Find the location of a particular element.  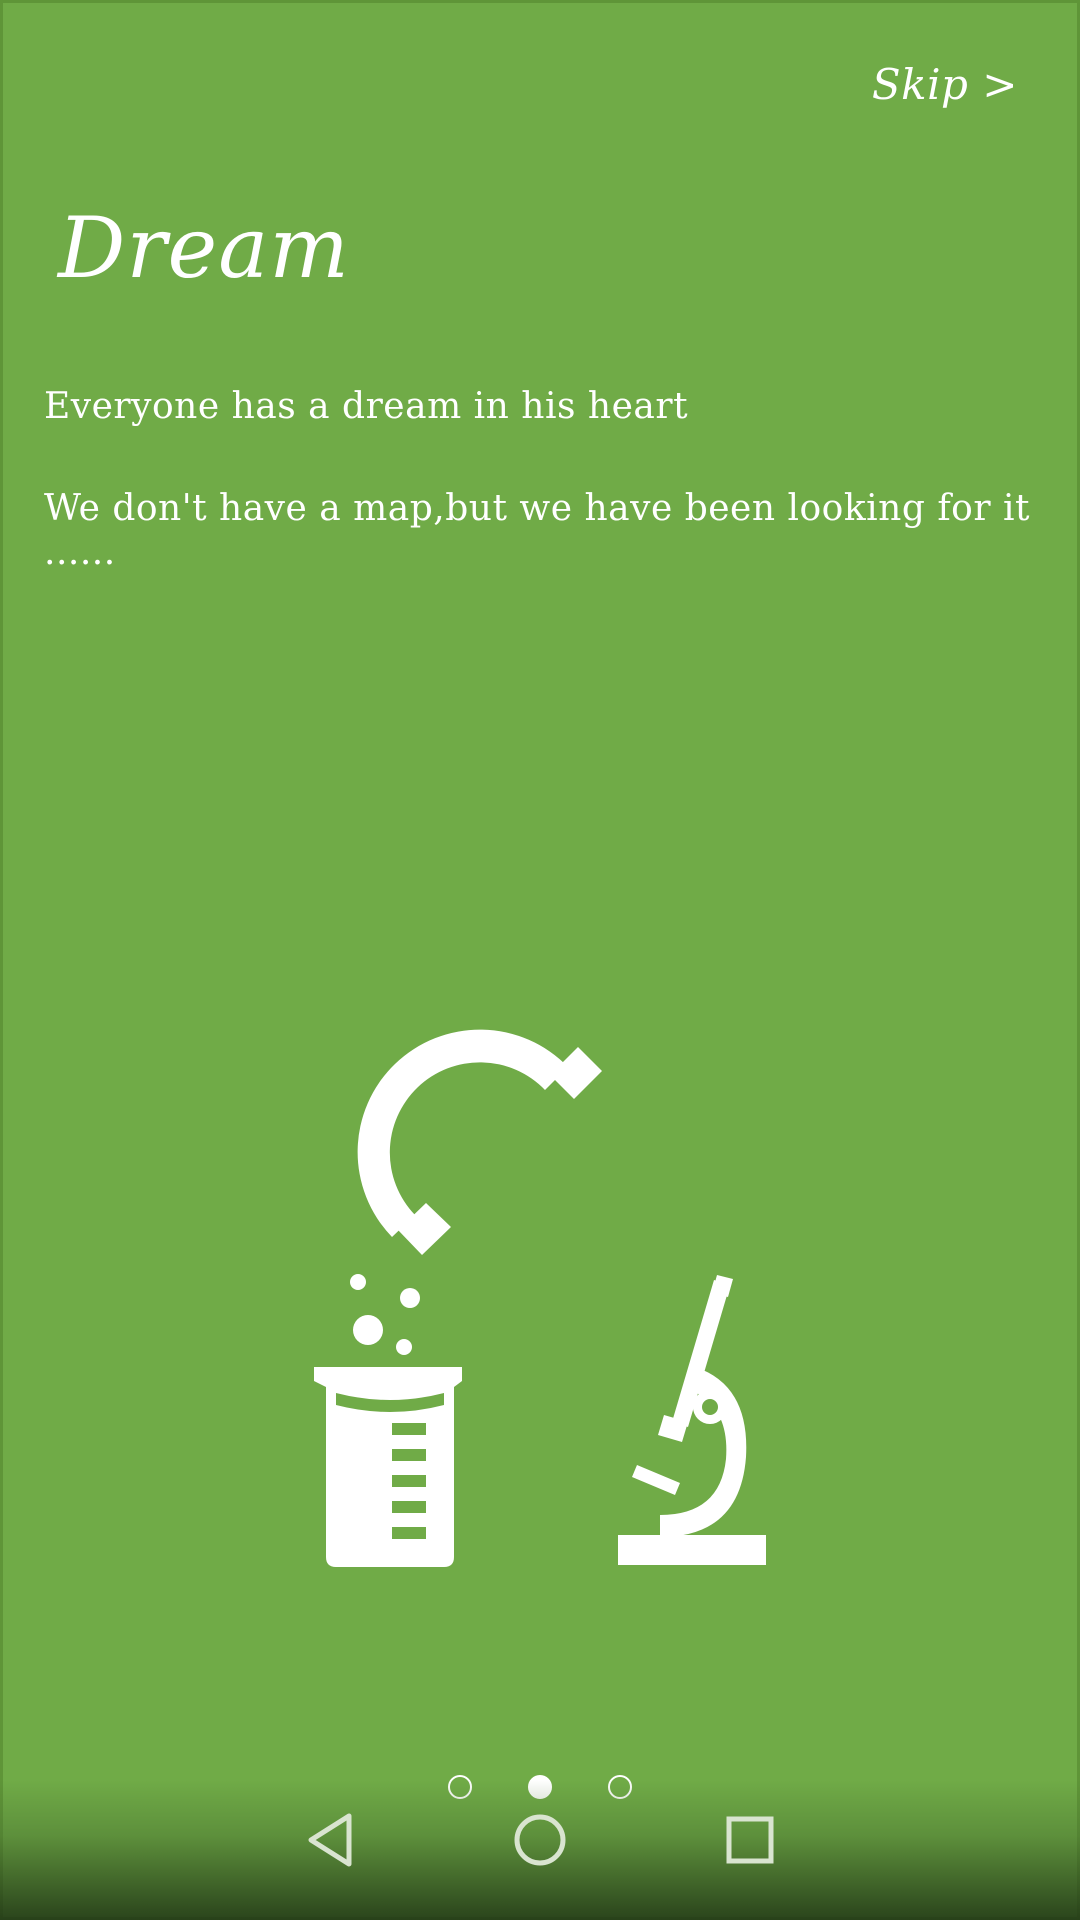

microscope-icon is located at coordinates (692, 1420).